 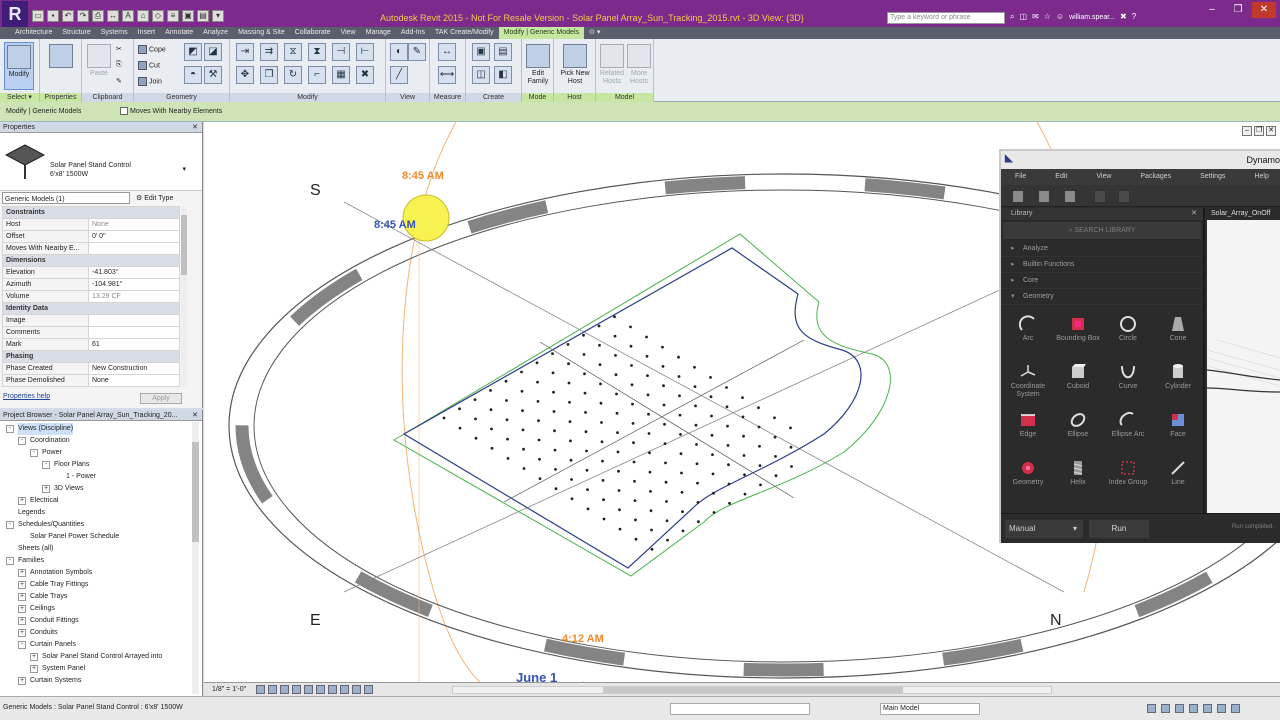 What do you see at coordinates (19, 97) in the screenshot?
I see `select-panel-label: Select ▾` at bounding box center [19, 97].